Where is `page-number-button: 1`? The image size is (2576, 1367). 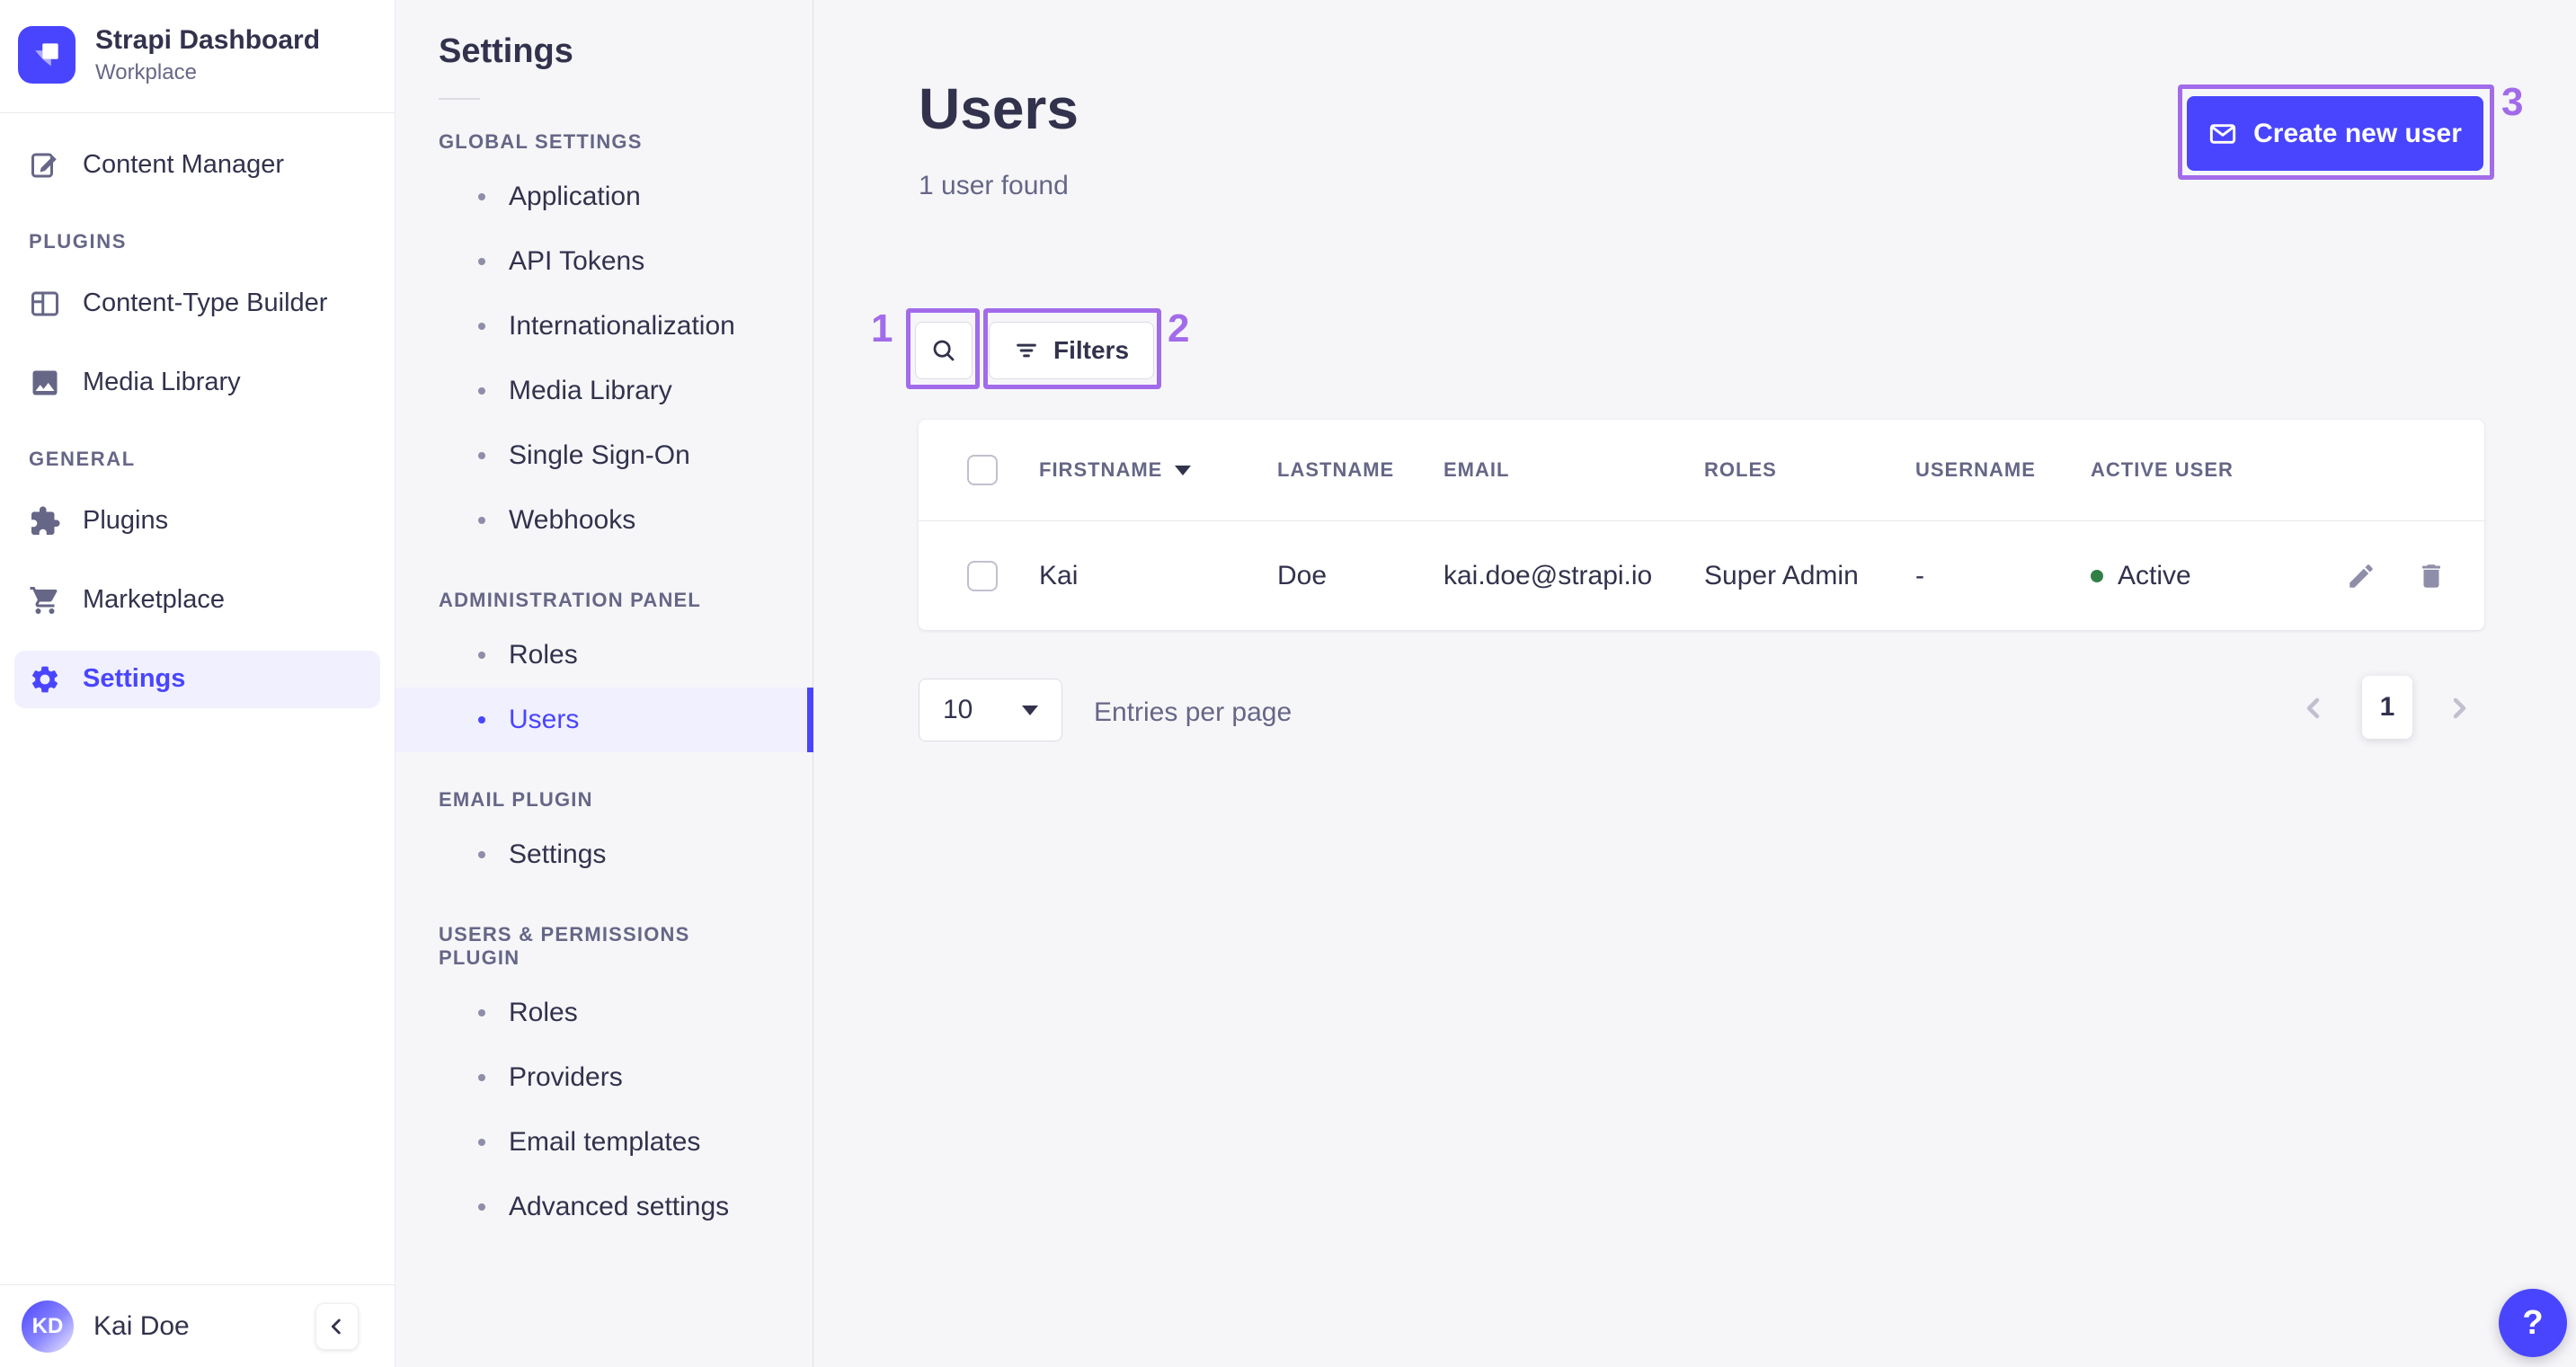
page-number-button: 1 is located at coordinates (2387, 708).